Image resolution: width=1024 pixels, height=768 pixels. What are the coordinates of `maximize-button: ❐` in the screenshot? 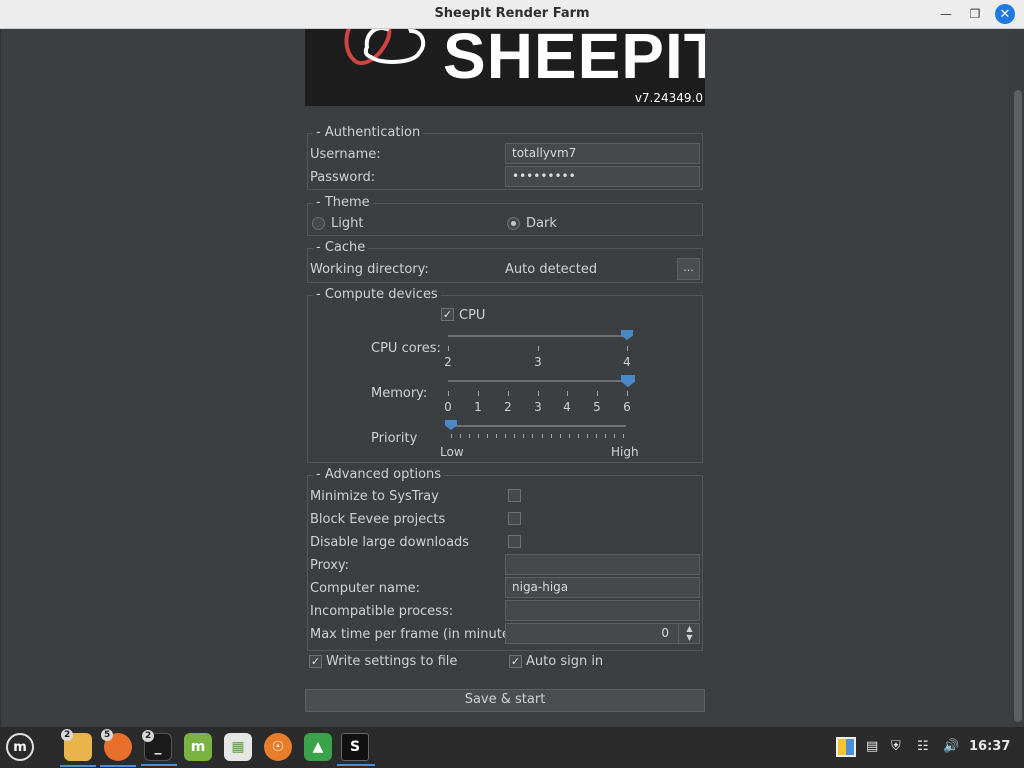 It's located at (975, 14).